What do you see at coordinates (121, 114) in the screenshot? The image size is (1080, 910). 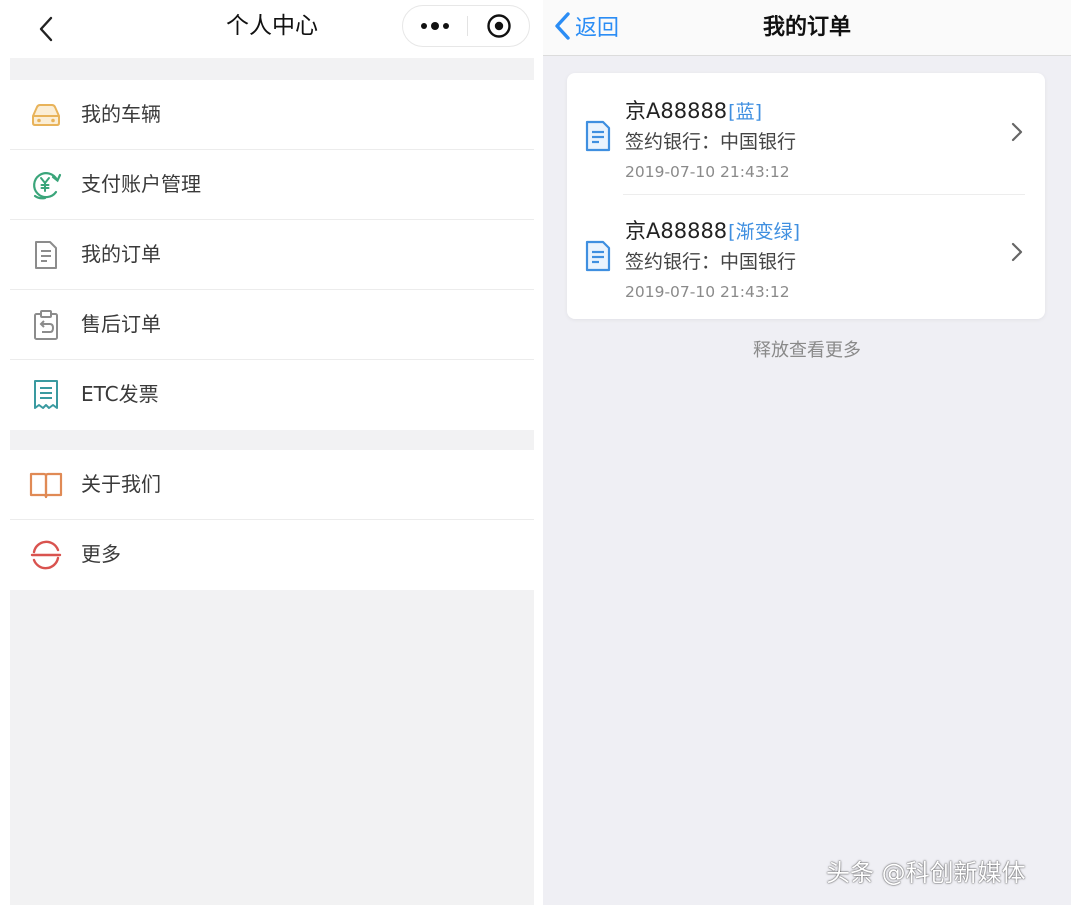 I see `menu-item-label: 我的车辆` at bounding box center [121, 114].